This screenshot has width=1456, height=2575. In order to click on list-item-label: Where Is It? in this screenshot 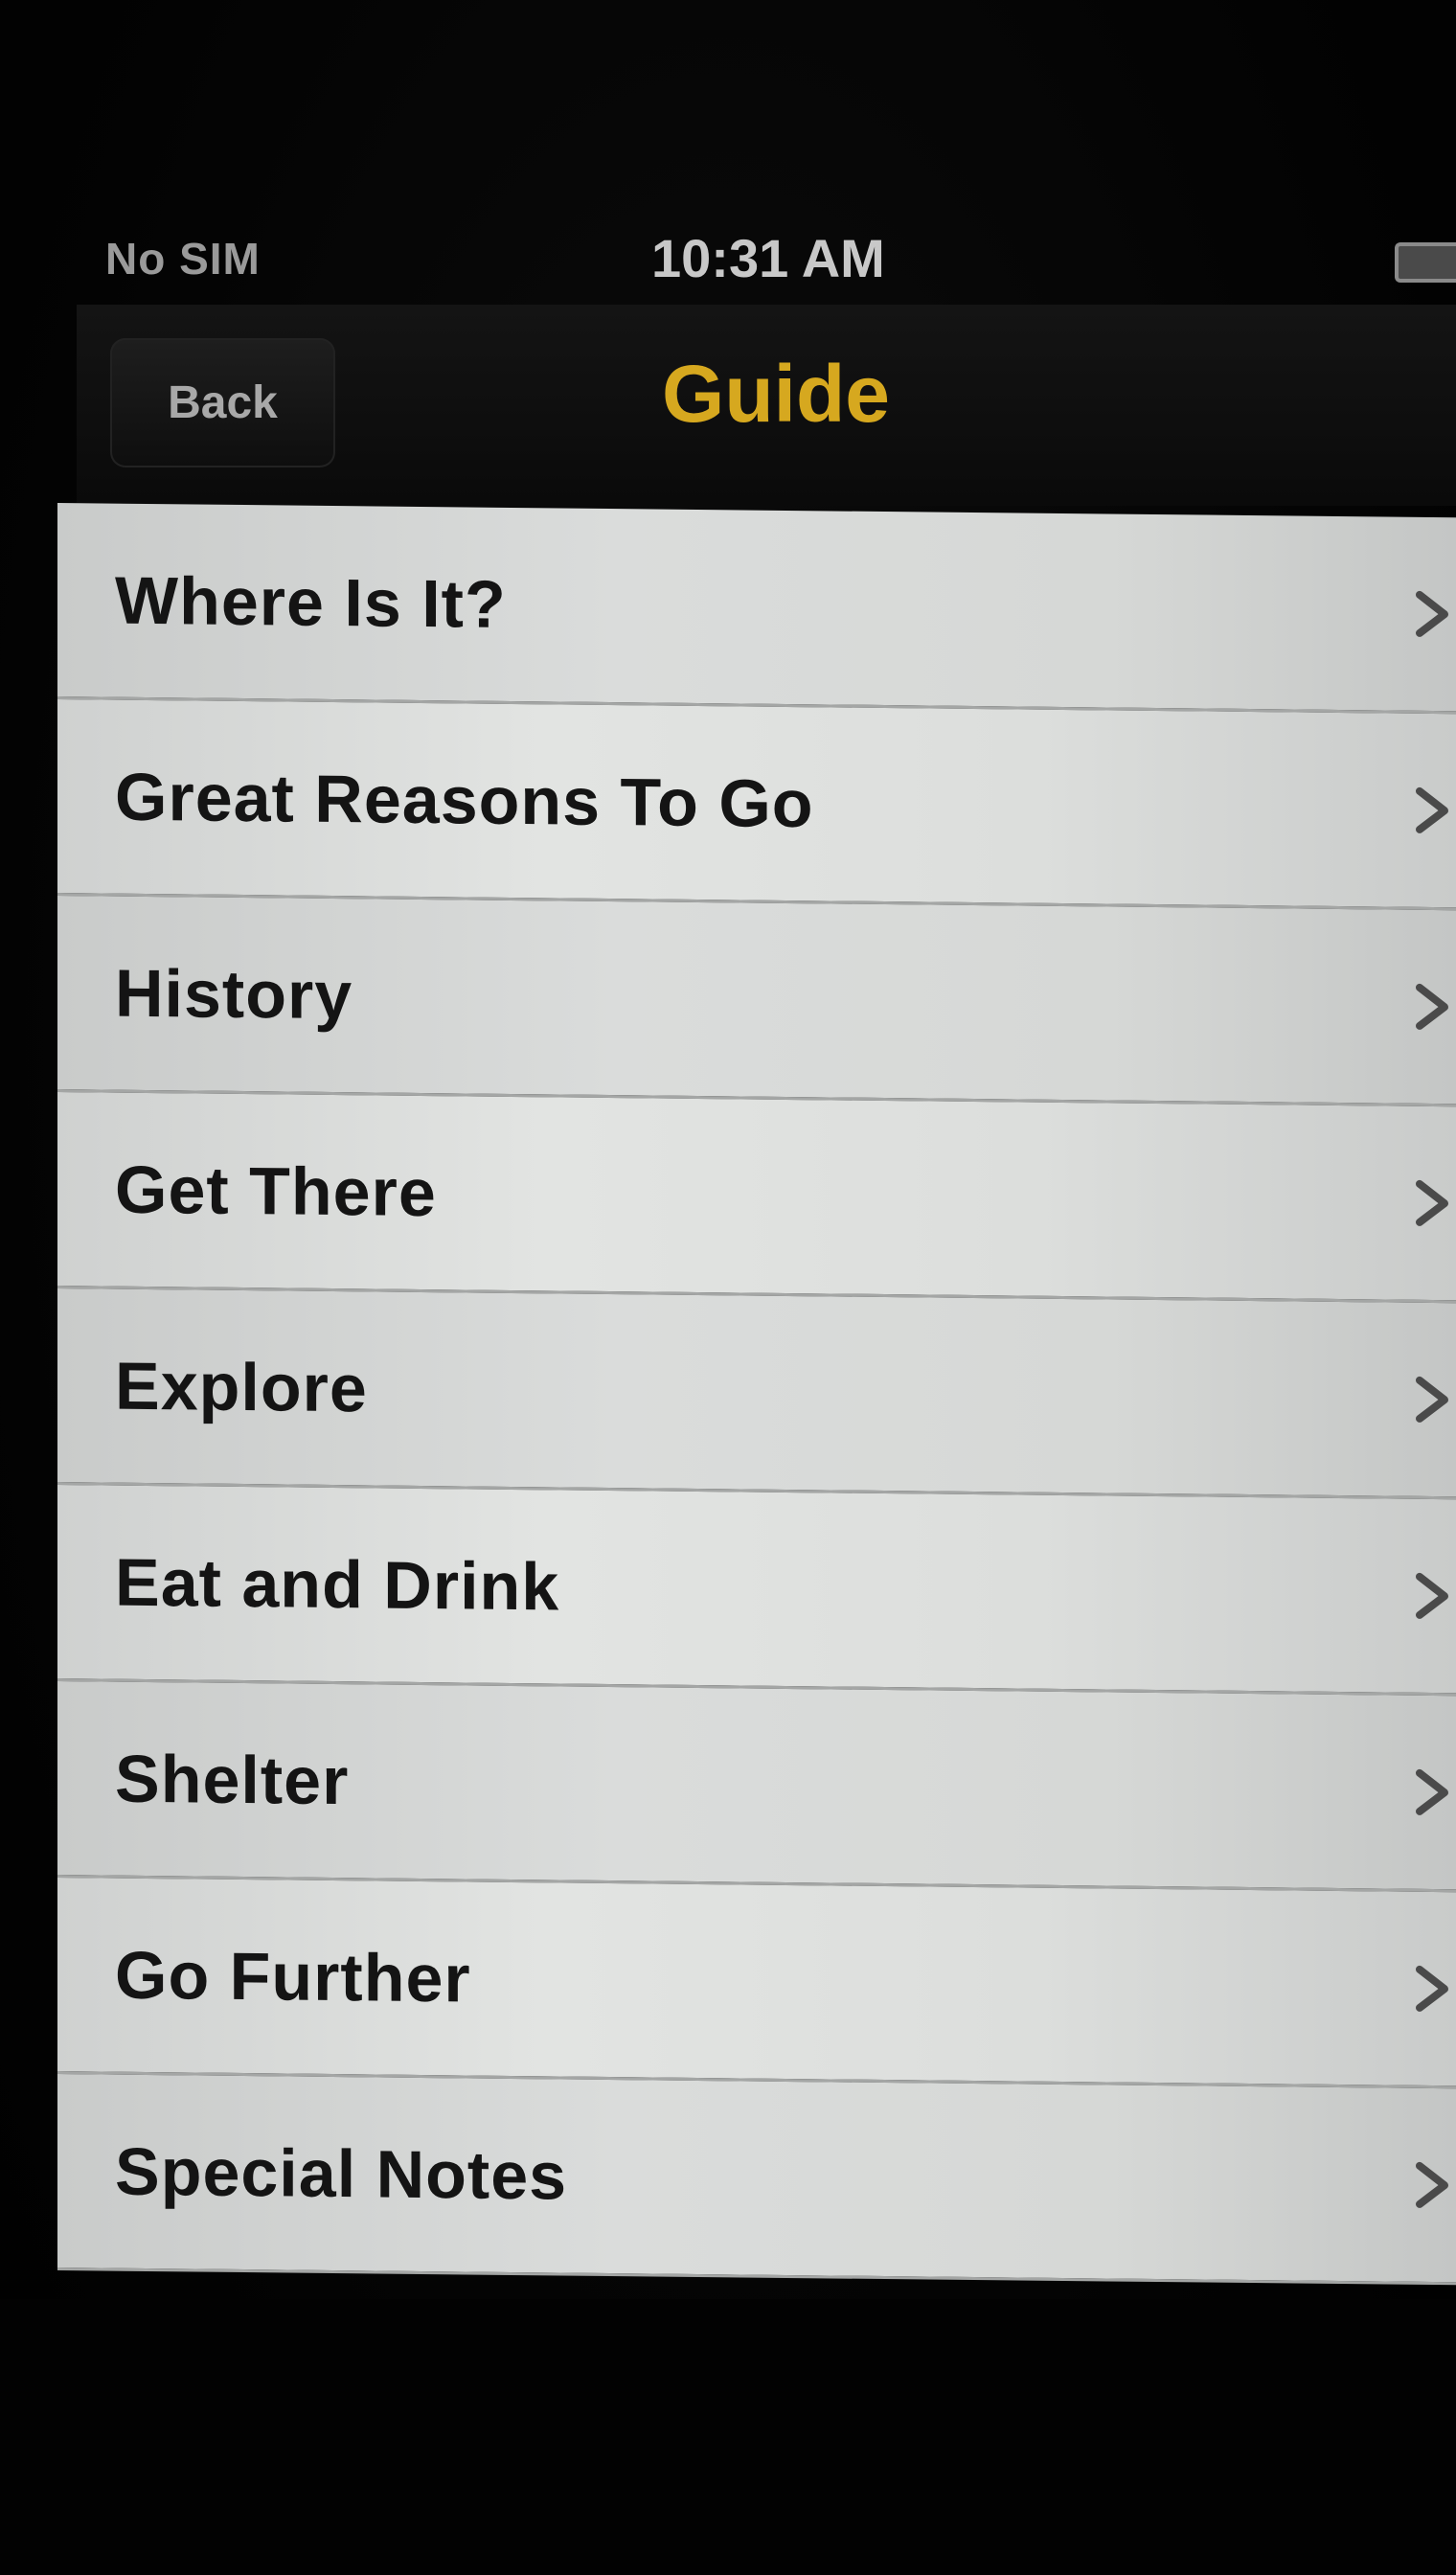, I will do `click(311, 602)`.